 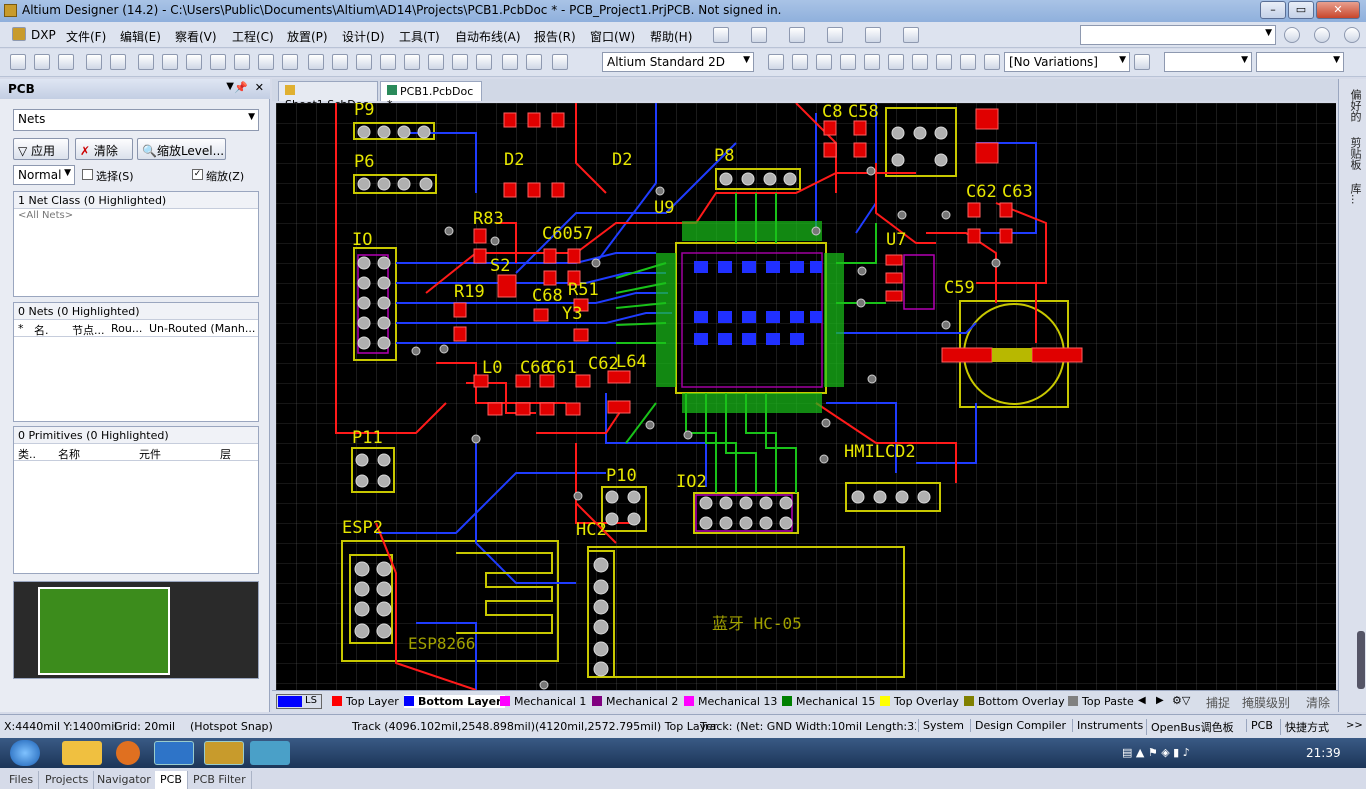 What do you see at coordinates (776, 62) in the screenshot?
I see `route-icon` at bounding box center [776, 62].